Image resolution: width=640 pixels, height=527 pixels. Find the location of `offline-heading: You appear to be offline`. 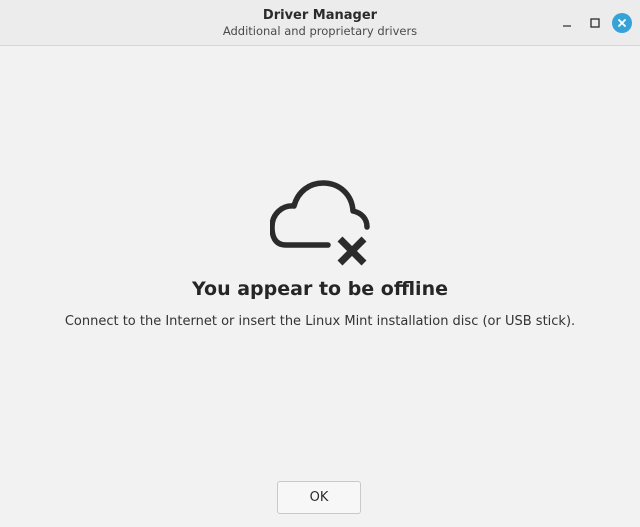

offline-heading: You appear to be offline is located at coordinates (320, 289).